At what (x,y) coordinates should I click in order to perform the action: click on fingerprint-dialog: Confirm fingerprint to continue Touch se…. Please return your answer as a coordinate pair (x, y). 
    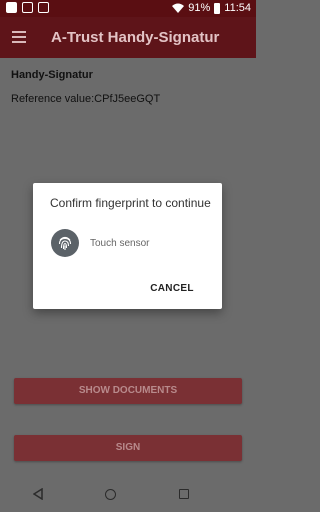
    Looking at the image, I should click on (127, 246).